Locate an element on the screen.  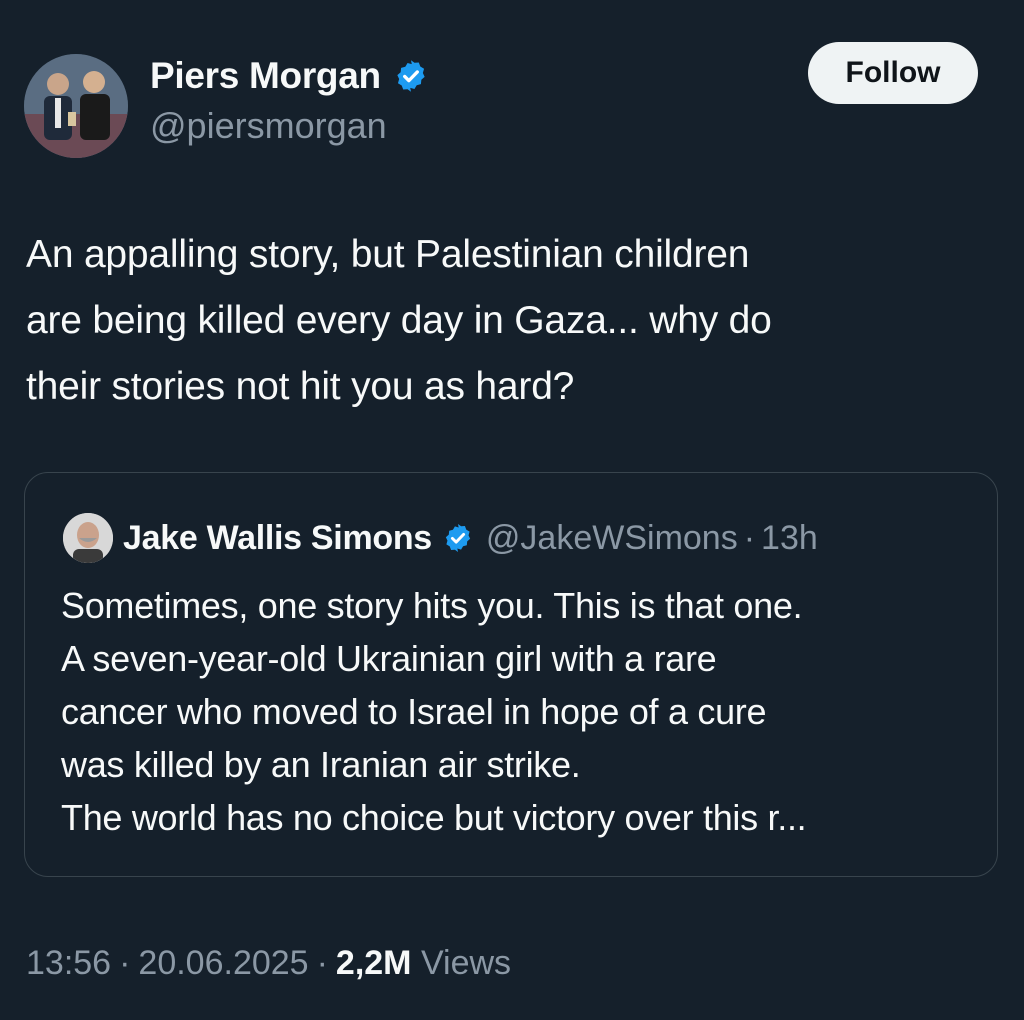
views-label: Views is located at coordinates (466, 963).